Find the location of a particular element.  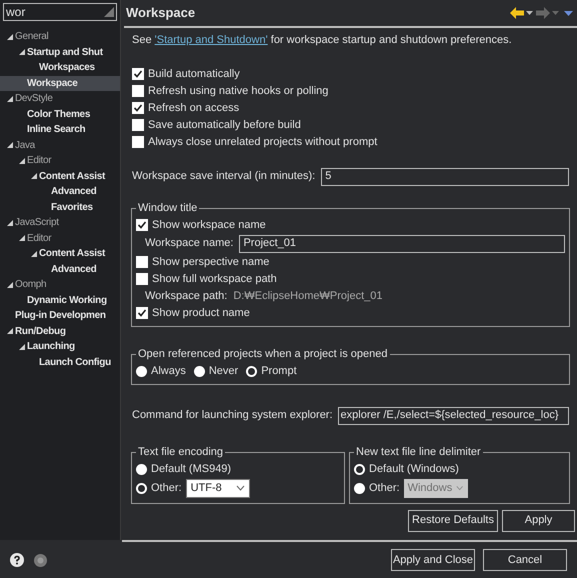

checkbox-label: Refresh on access is located at coordinates (194, 108).